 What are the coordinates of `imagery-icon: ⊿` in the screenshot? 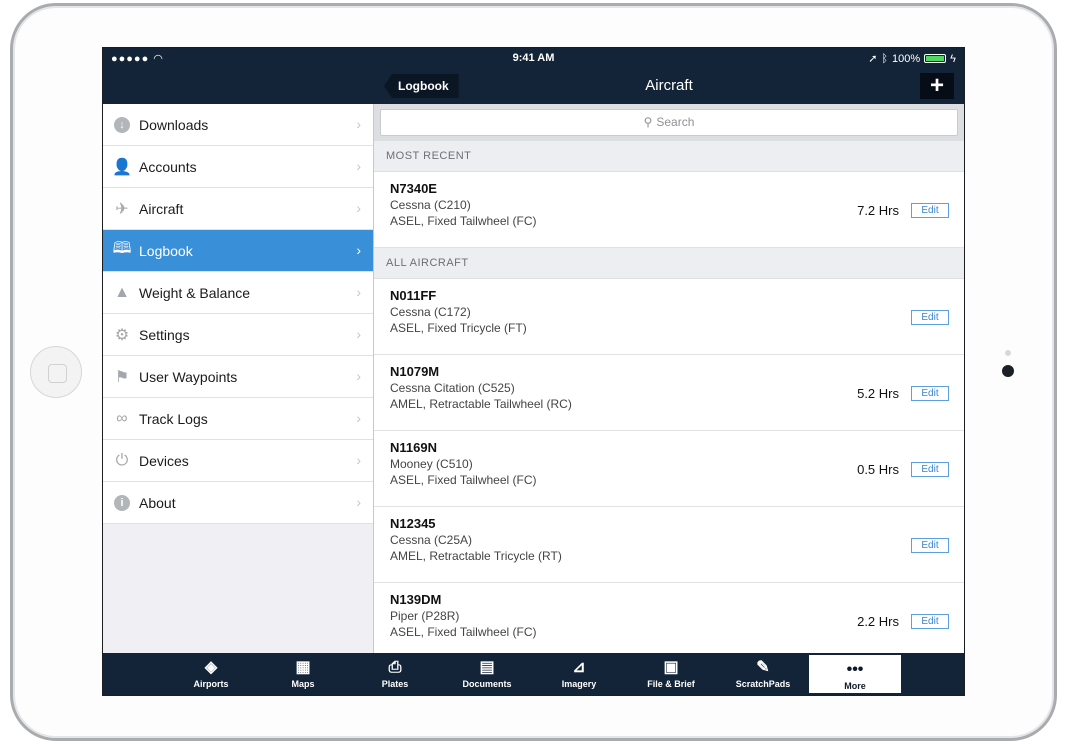 It's located at (579, 667).